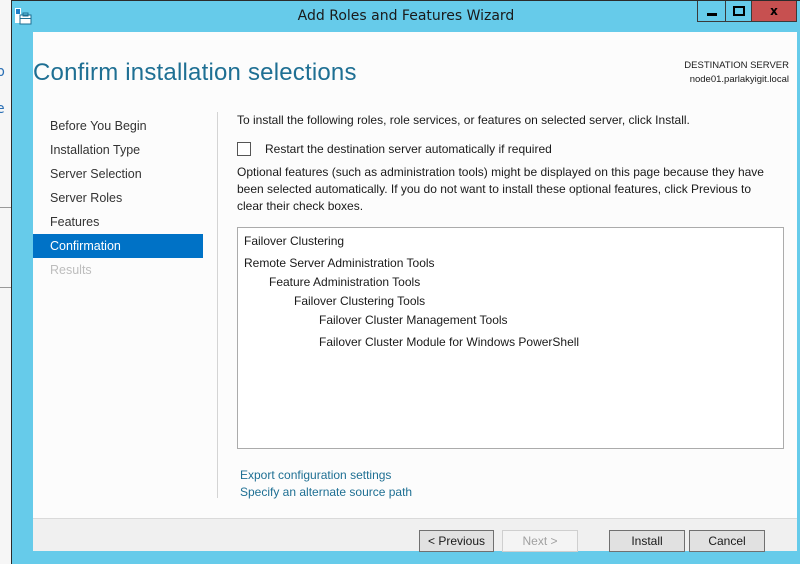 The height and width of the screenshot is (564, 800). I want to click on alternate-source-link: Specify an alternate source path, so click(326, 492).